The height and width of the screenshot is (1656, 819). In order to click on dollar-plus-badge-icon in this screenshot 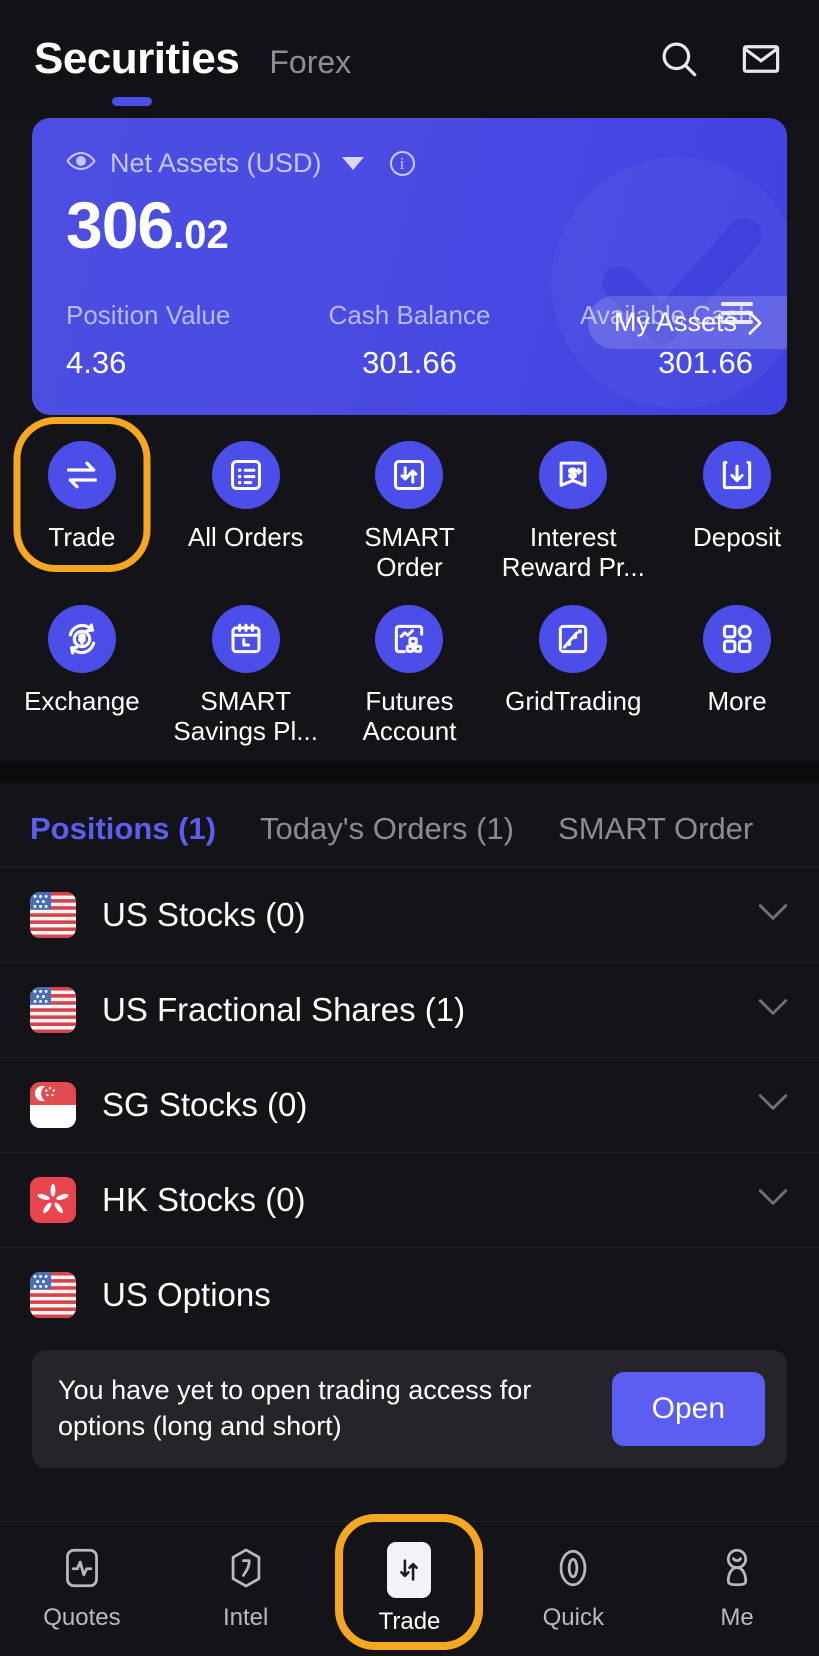, I will do `click(573, 475)`.